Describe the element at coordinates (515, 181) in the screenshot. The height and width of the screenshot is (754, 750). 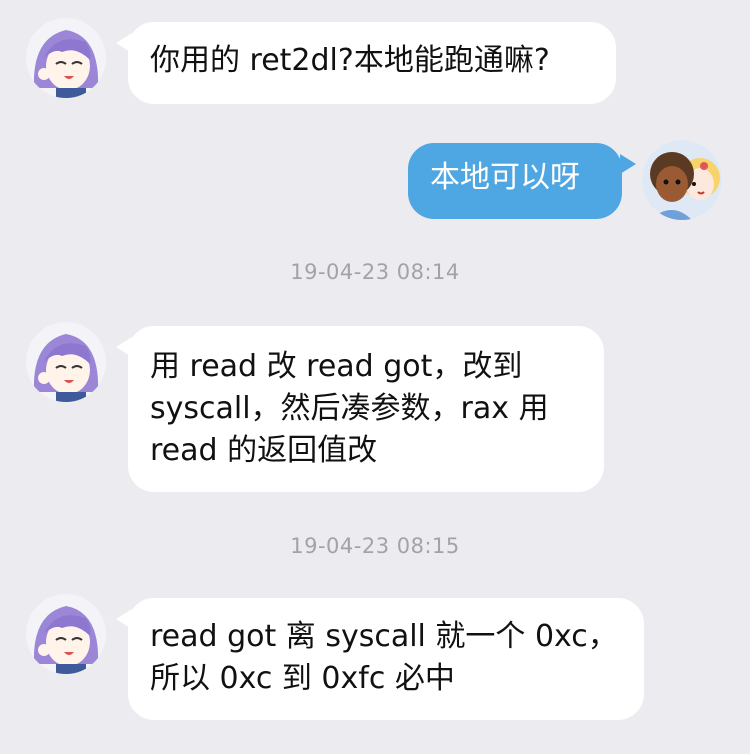
I see `message-bubble: 本地可以呀` at that location.